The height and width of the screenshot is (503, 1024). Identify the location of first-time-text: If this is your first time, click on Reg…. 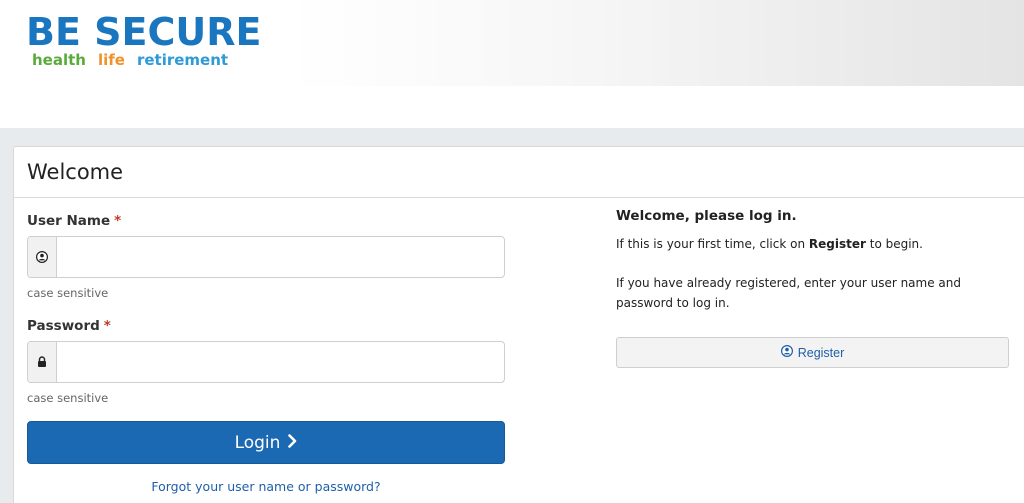
(813, 244).